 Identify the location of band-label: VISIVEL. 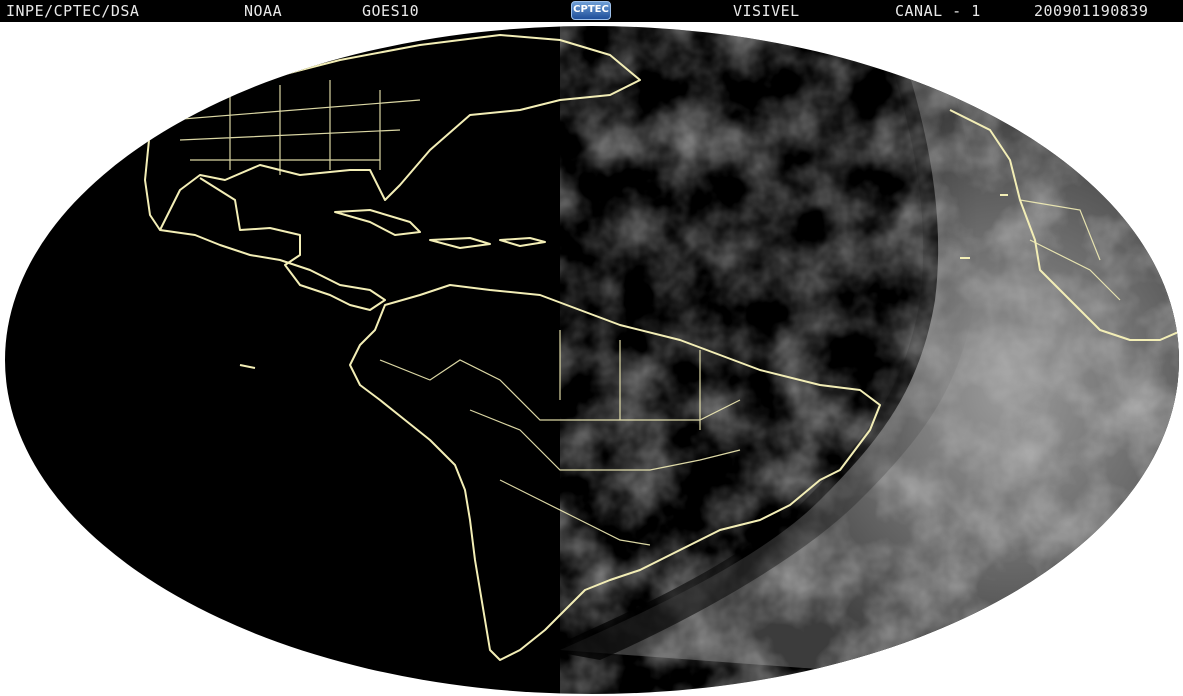
(766, 11).